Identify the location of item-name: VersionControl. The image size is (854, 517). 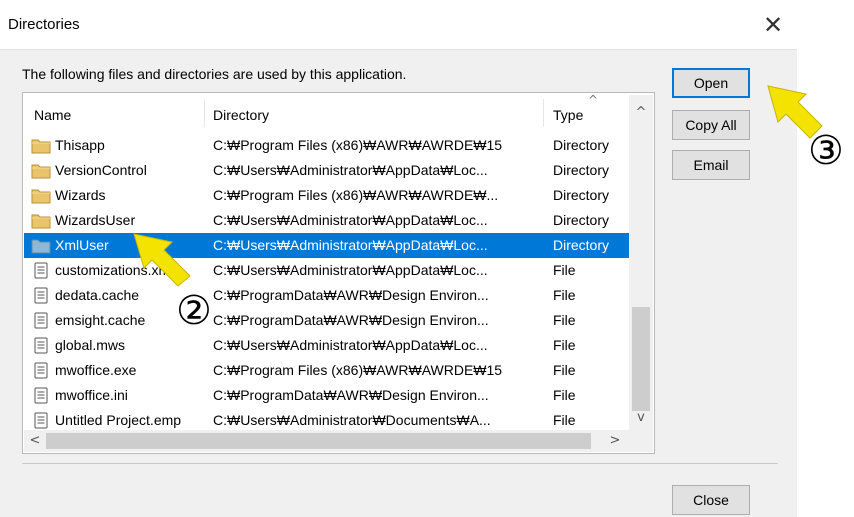
(101, 170).